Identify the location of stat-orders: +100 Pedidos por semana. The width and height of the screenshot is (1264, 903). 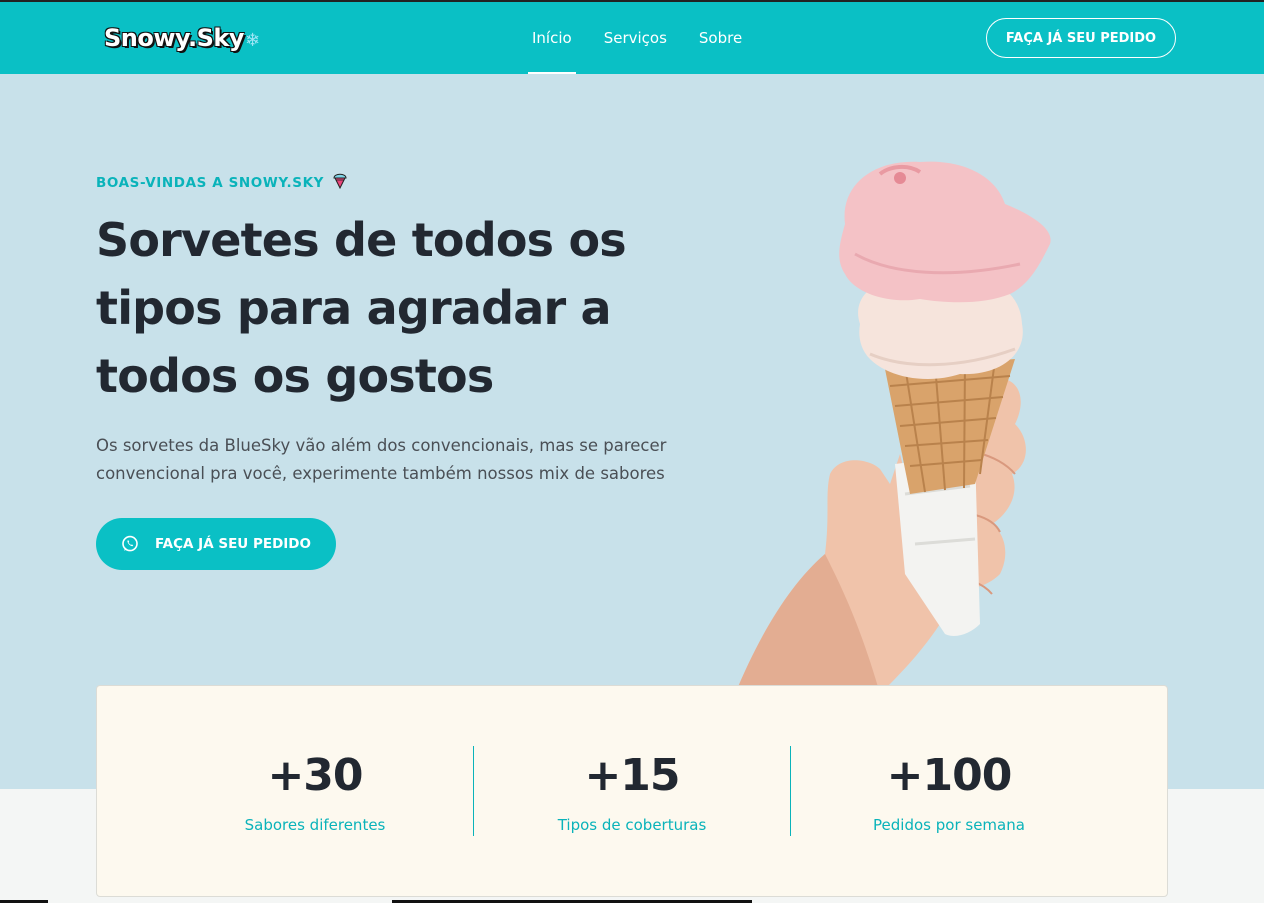
(949, 792).